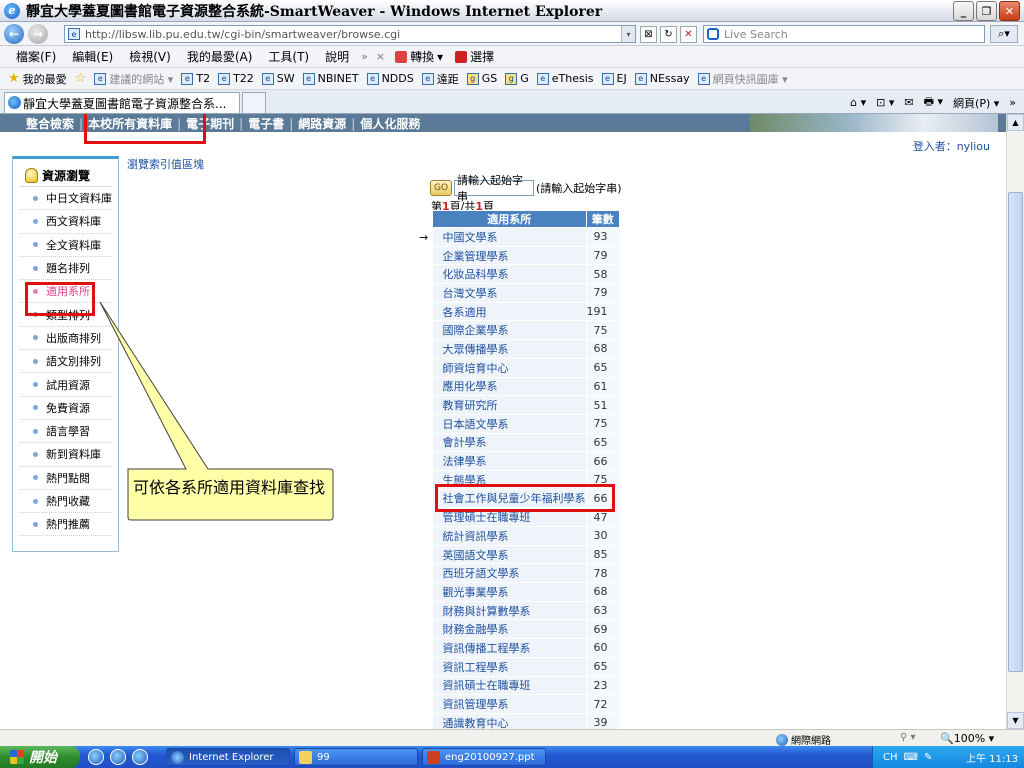  What do you see at coordinates (509, 629) in the screenshot?
I see `department-link: 財務金融學系` at bounding box center [509, 629].